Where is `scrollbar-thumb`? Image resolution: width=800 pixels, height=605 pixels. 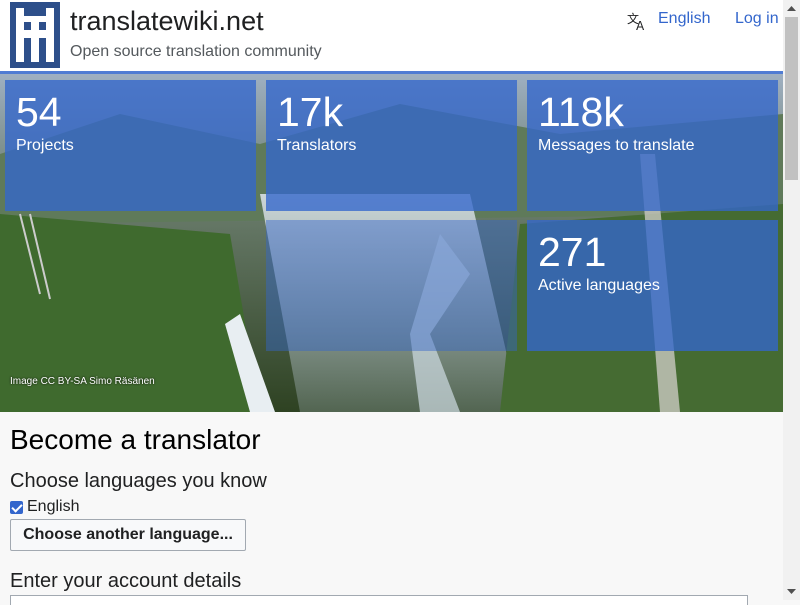 scrollbar-thumb is located at coordinates (791, 98).